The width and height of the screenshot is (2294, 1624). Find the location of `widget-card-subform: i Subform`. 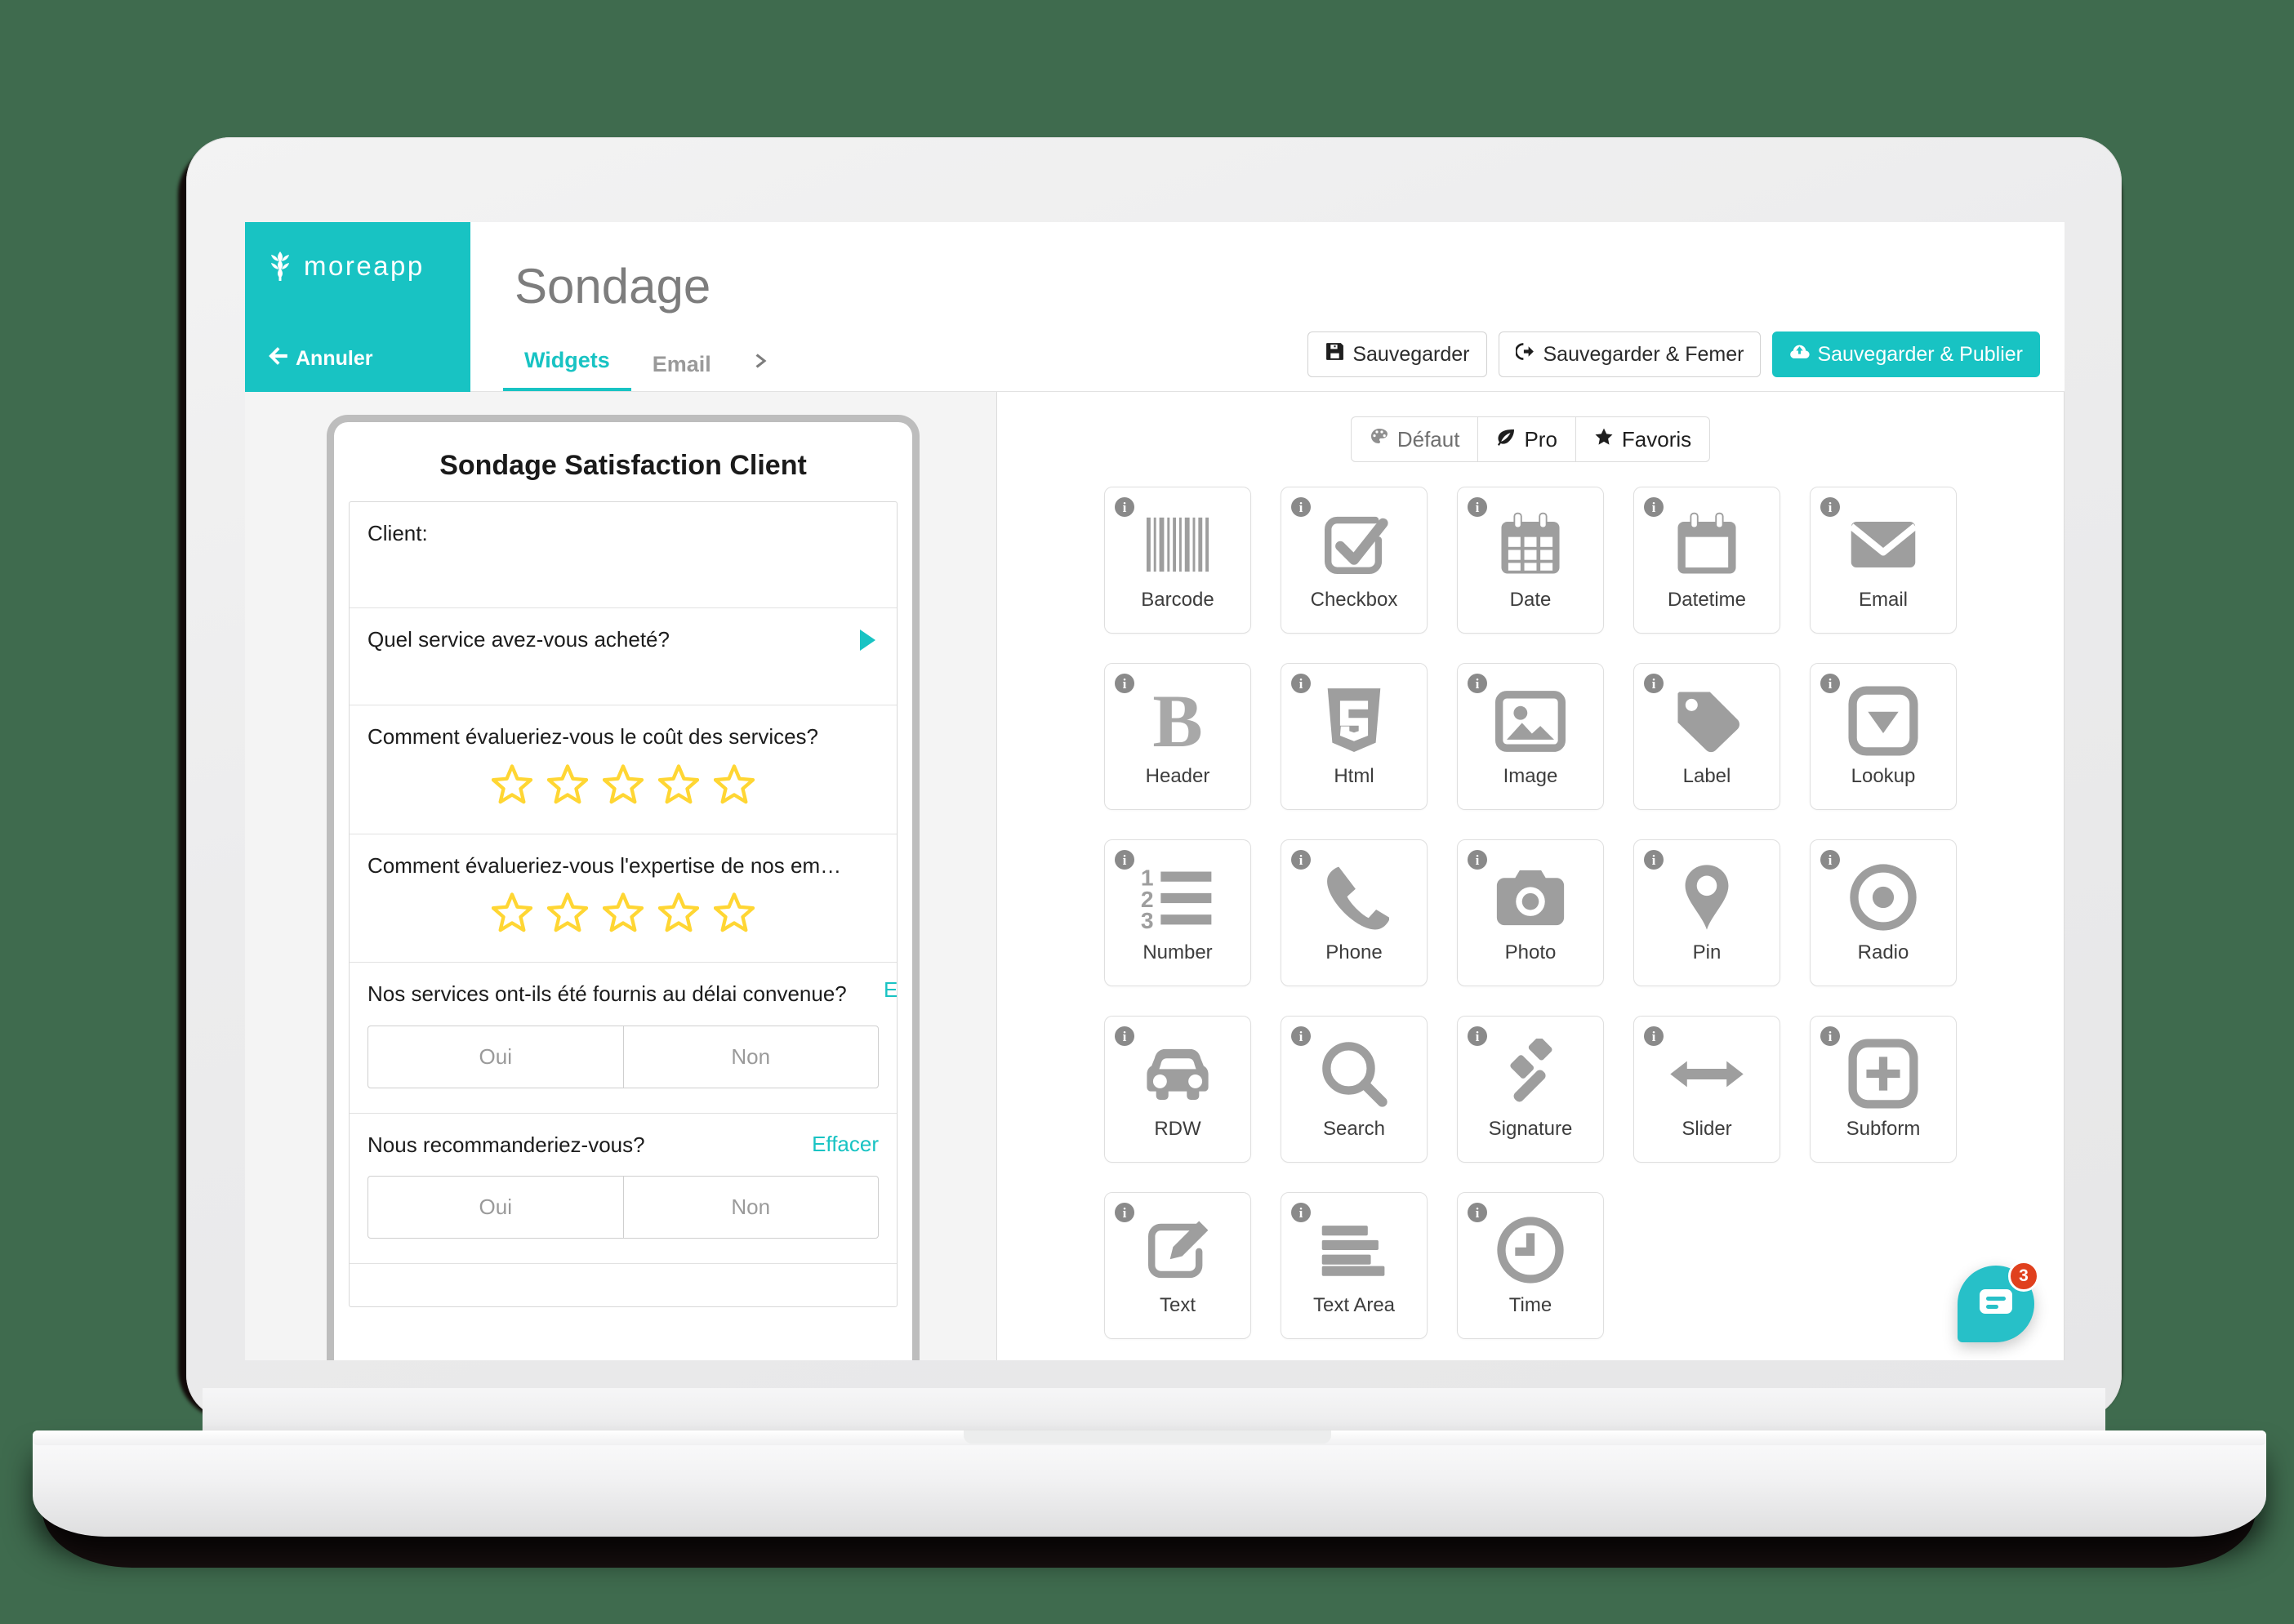

widget-card-subform: i Subform is located at coordinates (1883, 1089).